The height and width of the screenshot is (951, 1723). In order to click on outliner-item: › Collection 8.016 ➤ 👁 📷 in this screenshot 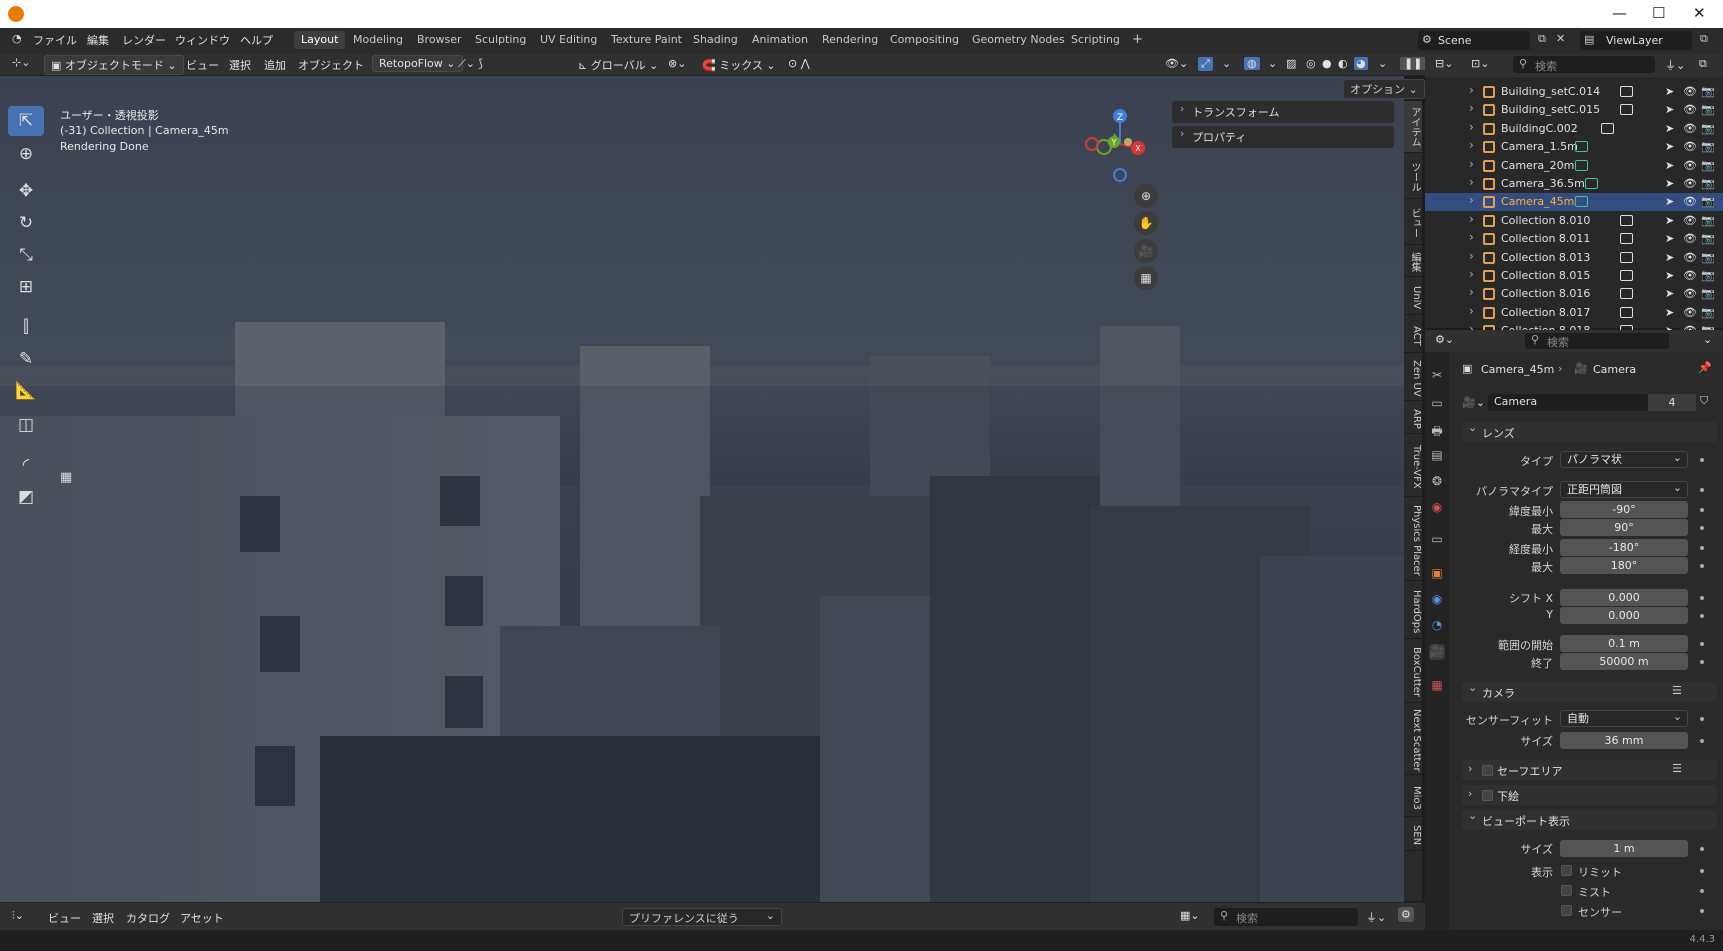, I will do `click(1574, 294)`.